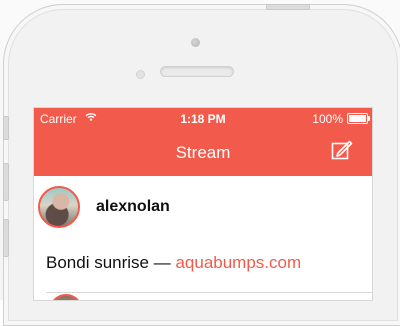  I want to click on battery-icon, so click(358, 118).